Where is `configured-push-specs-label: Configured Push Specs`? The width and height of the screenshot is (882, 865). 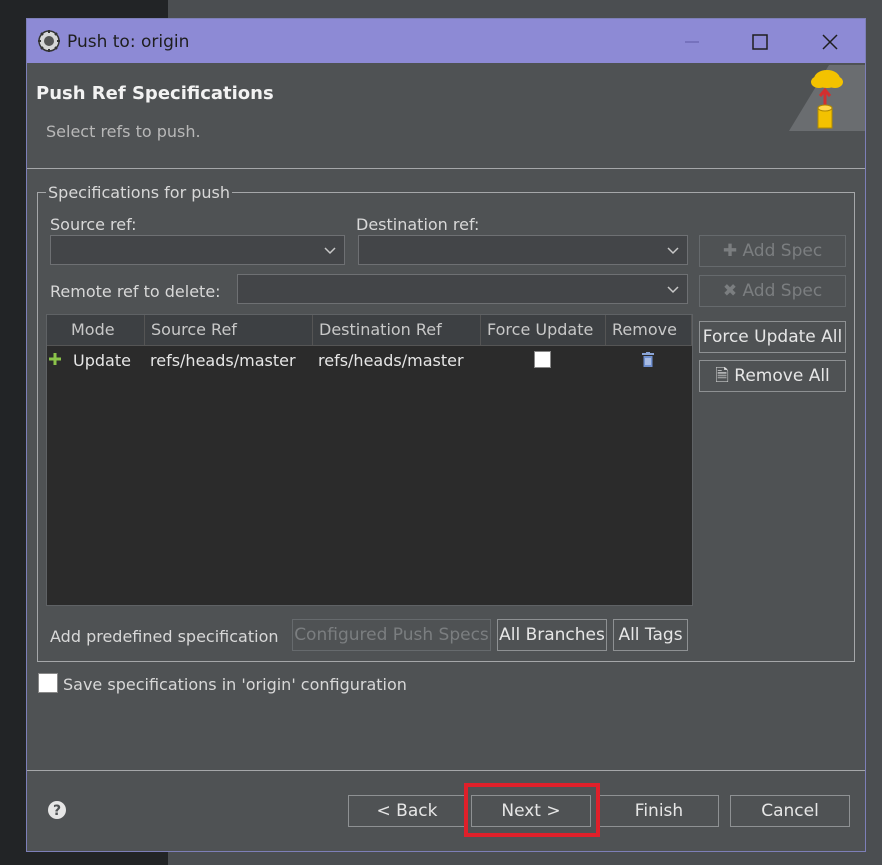
configured-push-specs-label: Configured Push Specs is located at coordinates (391, 635).